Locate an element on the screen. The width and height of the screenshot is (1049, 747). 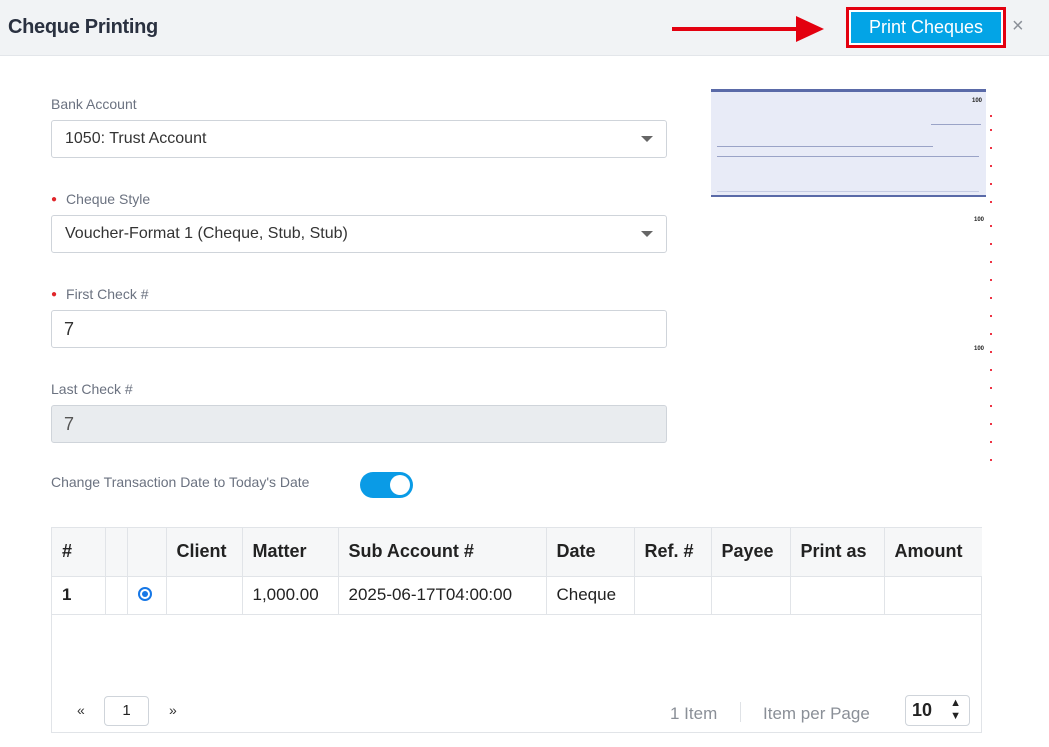
bank-account-label: Bank Account is located at coordinates (94, 104).